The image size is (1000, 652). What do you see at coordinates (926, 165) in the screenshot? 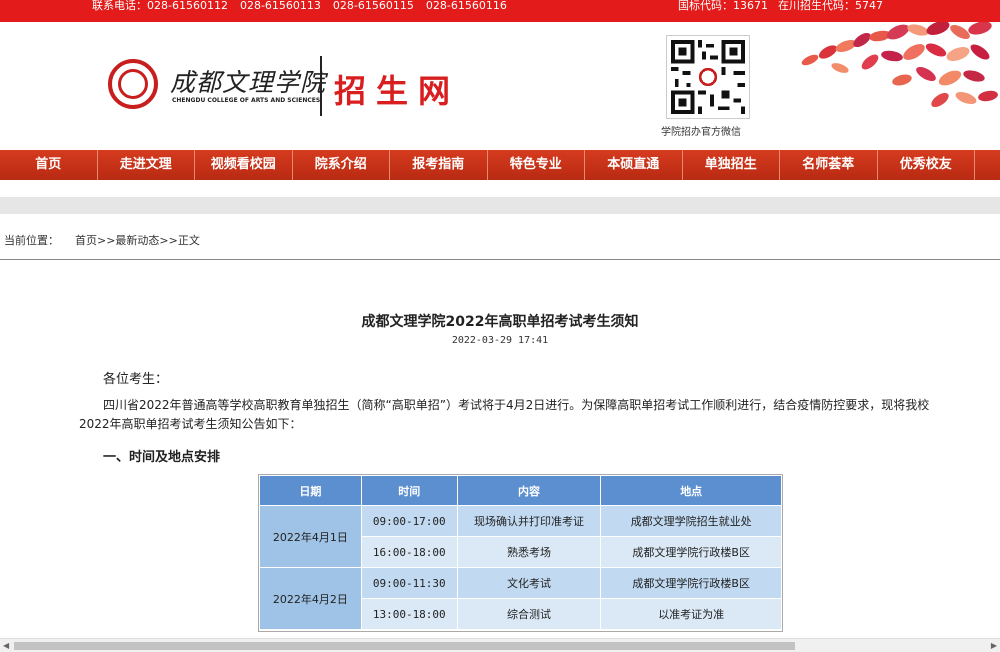
I see `nav-alumni: 优秀校友` at bounding box center [926, 165].